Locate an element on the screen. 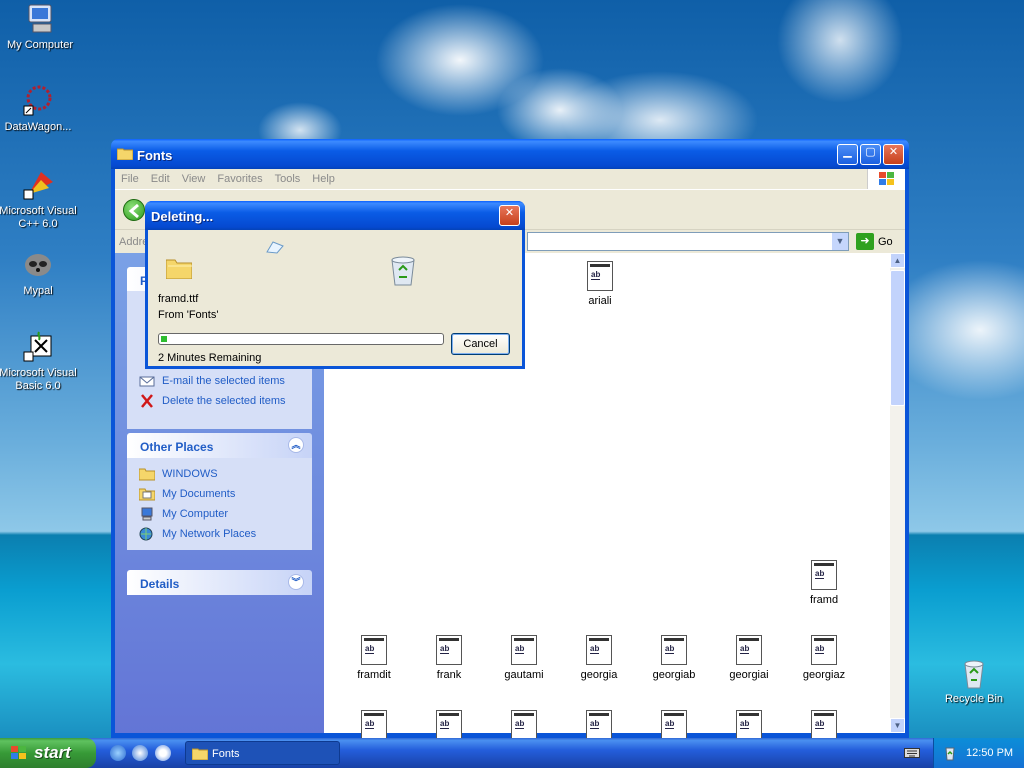 This screenshot has height=768, width=1024. file-item: framdit is located at coordinates (374, 658).